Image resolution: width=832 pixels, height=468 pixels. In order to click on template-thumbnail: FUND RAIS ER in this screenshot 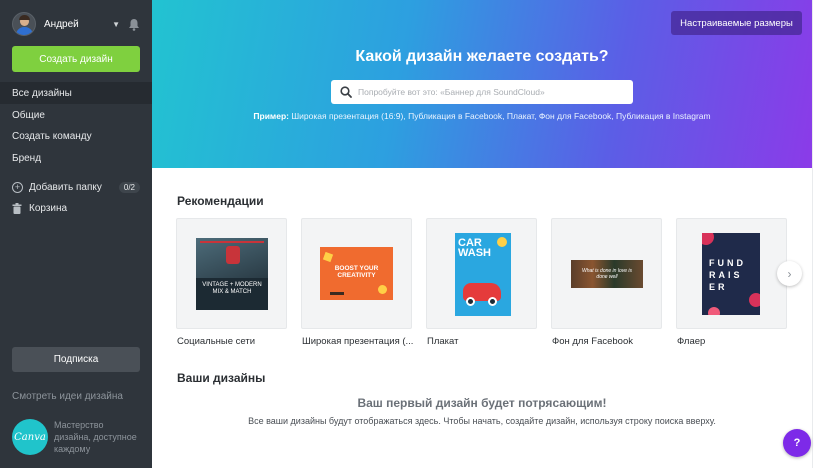, I will do `click(731, 274)`.